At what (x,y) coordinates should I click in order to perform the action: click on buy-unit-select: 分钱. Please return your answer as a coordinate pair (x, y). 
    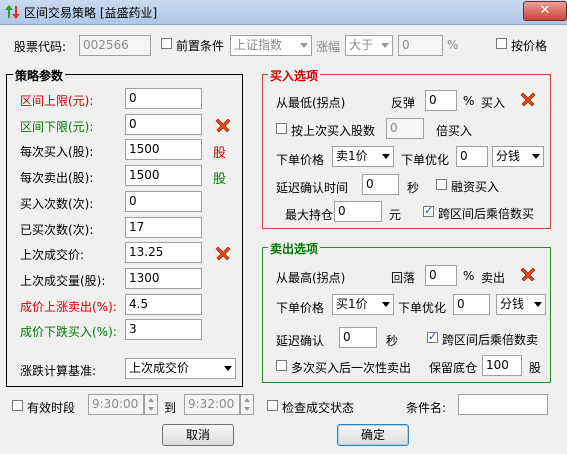
    Looking at the image, I should click on (518, 156).